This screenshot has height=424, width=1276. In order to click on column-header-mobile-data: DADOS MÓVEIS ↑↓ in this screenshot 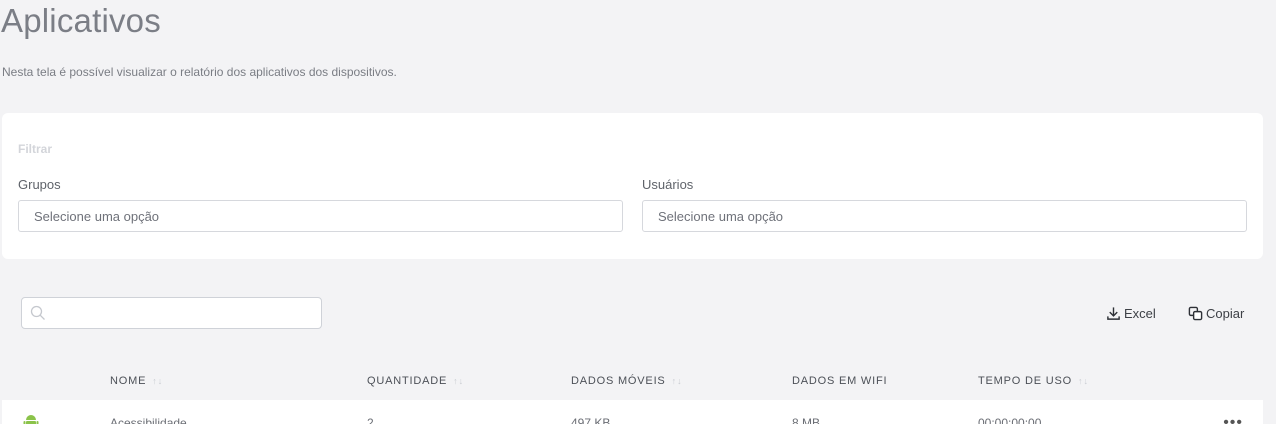, I will do `click(627, 381)`.